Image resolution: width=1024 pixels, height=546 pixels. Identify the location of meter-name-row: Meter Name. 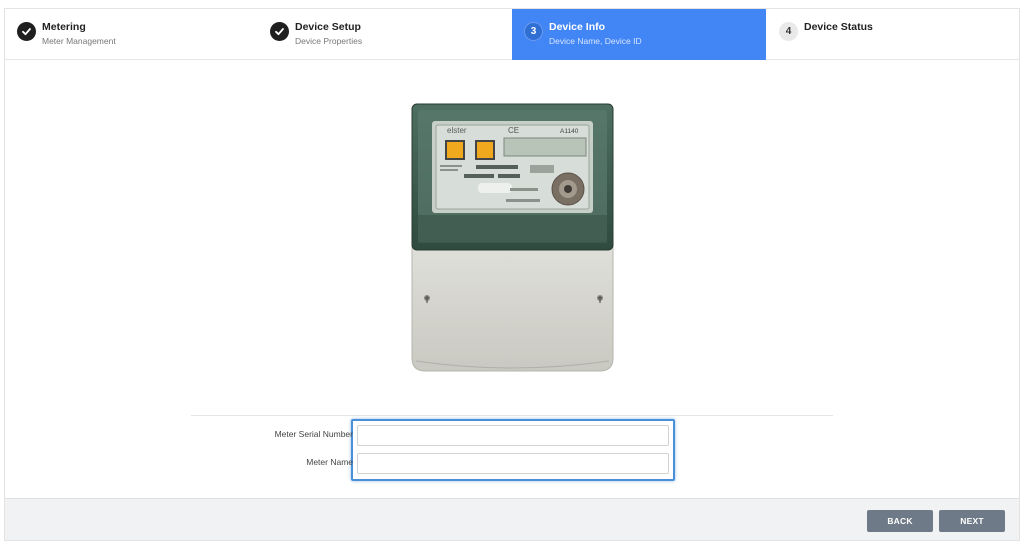
(512, 463).